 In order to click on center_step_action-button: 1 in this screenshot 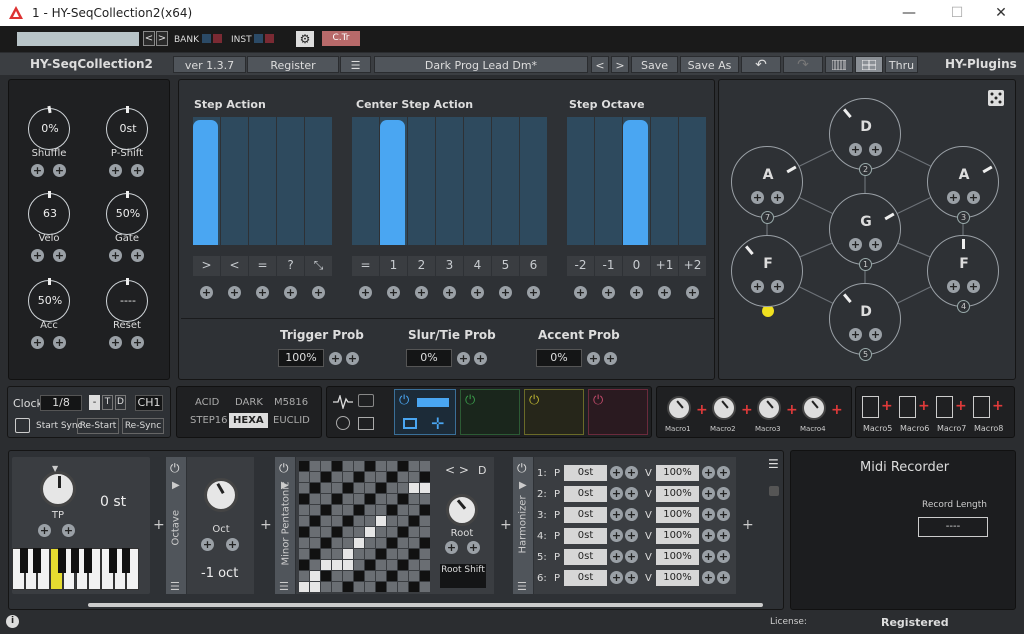, I will do `click(393, 266)`.